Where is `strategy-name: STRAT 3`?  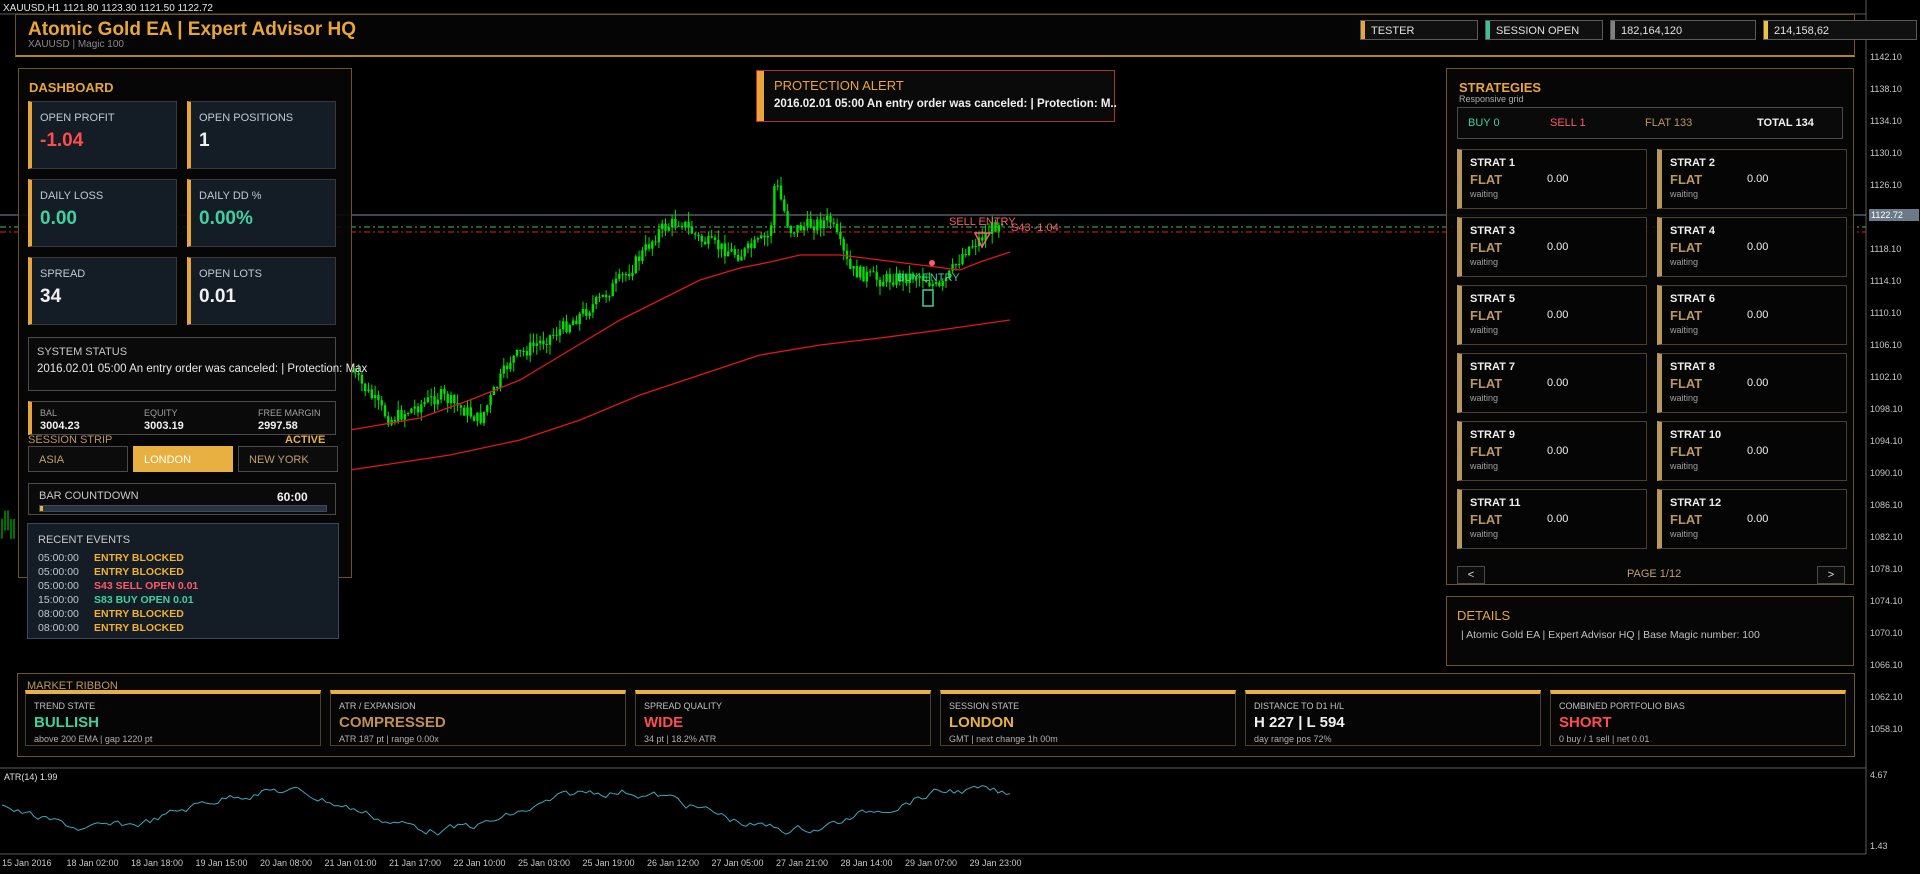 strategy-name: STRAT 3 is located at coordinates (1493, 231).